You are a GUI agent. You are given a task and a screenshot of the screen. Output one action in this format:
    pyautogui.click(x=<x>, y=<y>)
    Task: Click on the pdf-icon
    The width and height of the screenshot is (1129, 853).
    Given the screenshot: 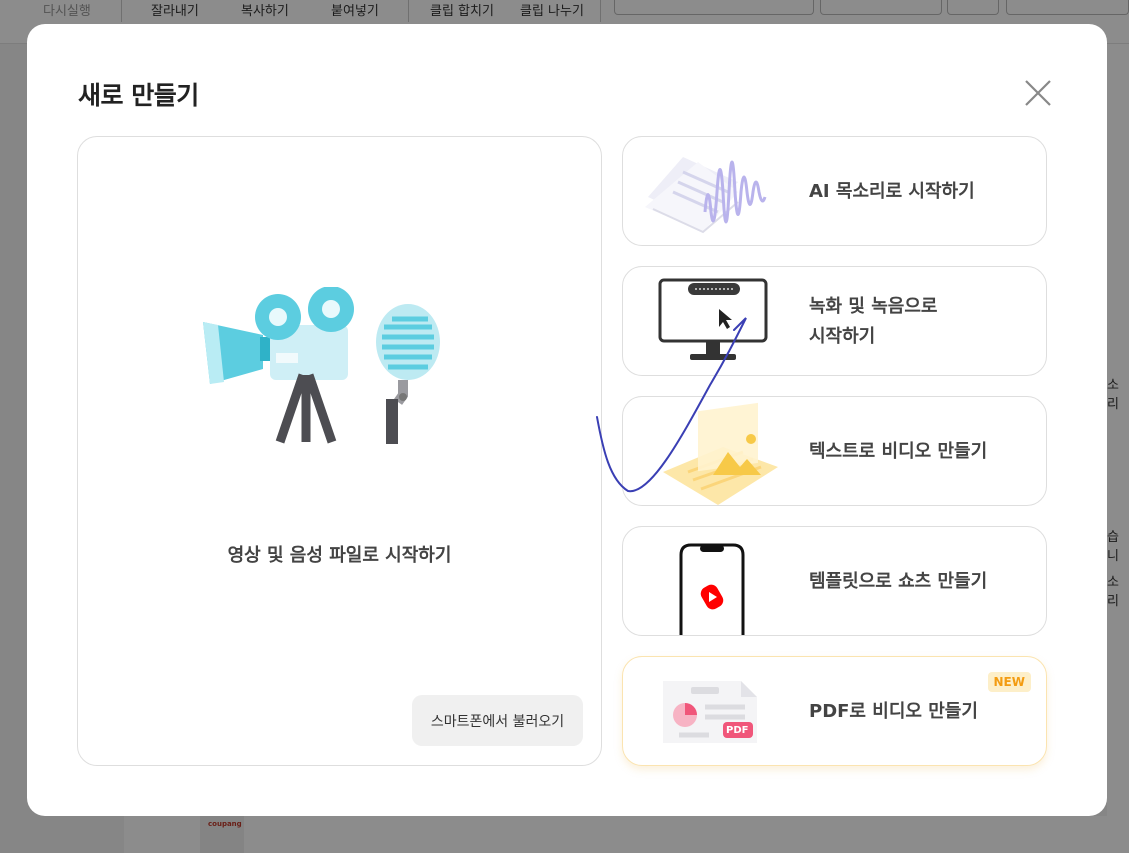 What is the action you would take?
    pyautogui.click(x=710, y=712)
    